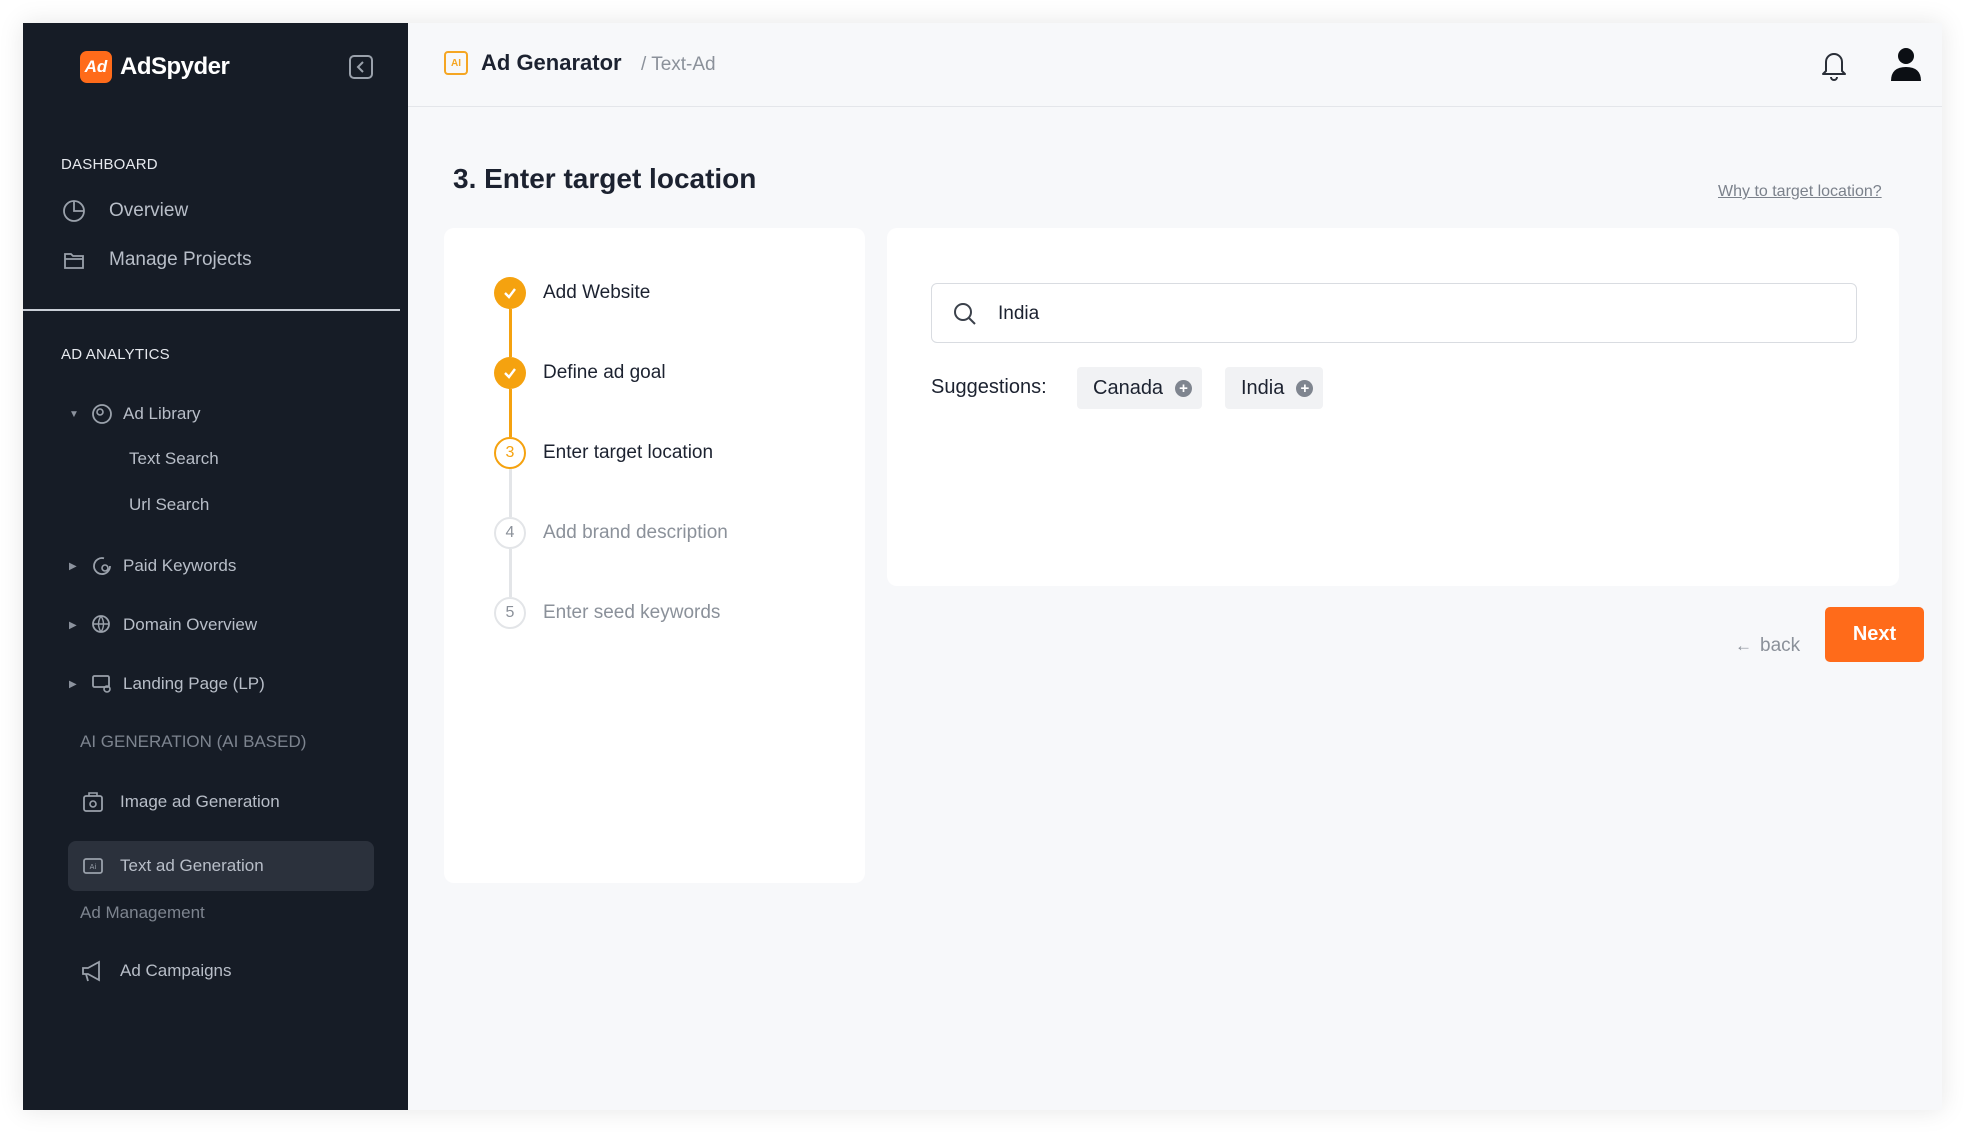 This screenshot has height=1134, width=1966. I want to click on sidebar-item-ad-campaigns: Ad Campaigns, so click(156, 971).